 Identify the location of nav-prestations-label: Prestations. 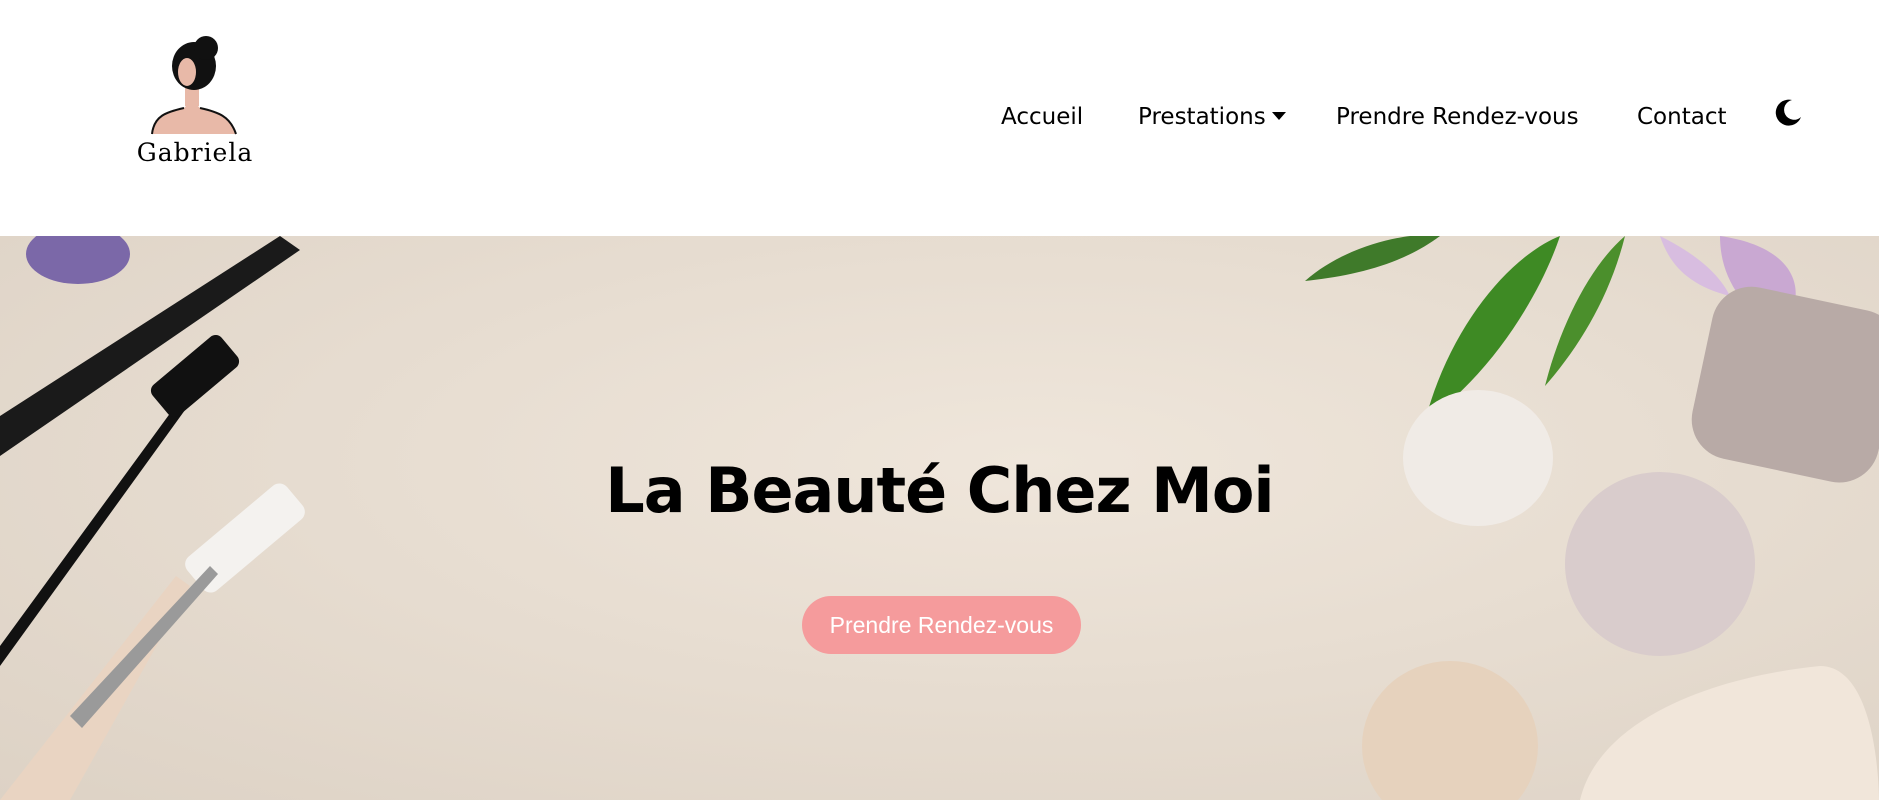
(1202, 117).